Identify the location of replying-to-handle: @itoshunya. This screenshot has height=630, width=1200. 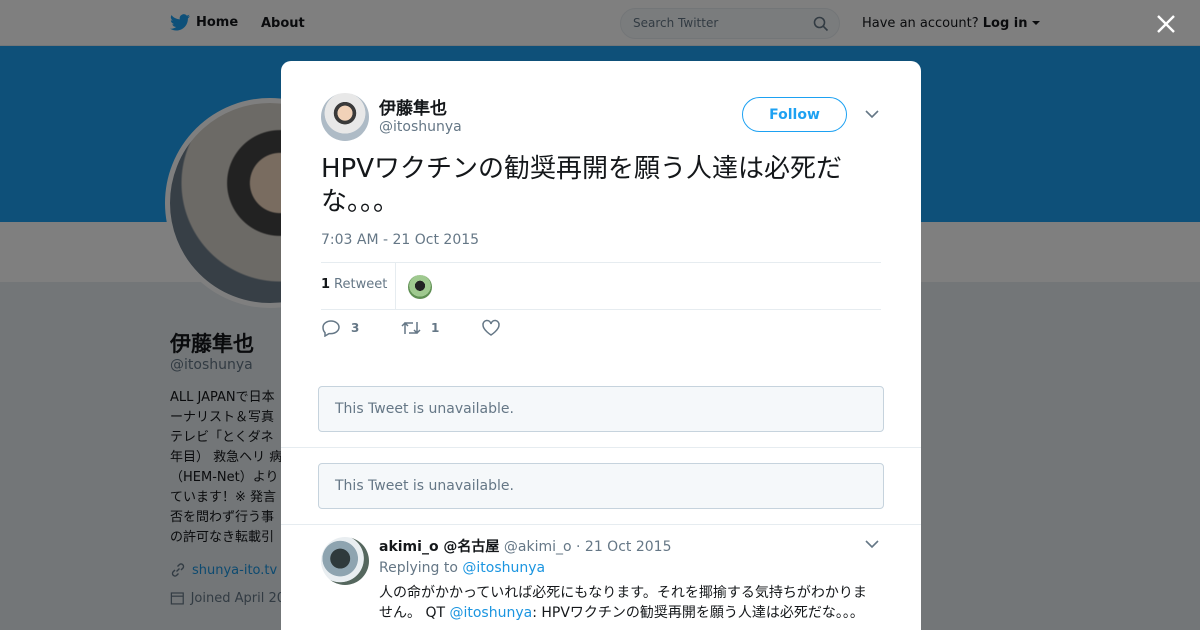
(503, 568).